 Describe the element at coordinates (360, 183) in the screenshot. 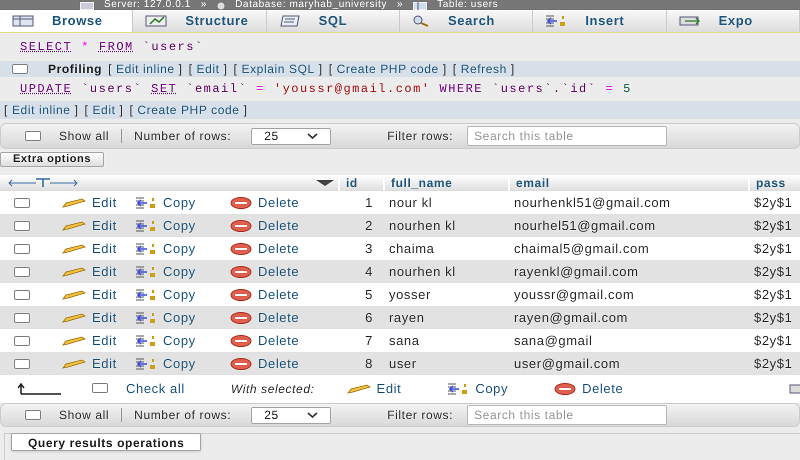

I see `column-header: id` at that location.